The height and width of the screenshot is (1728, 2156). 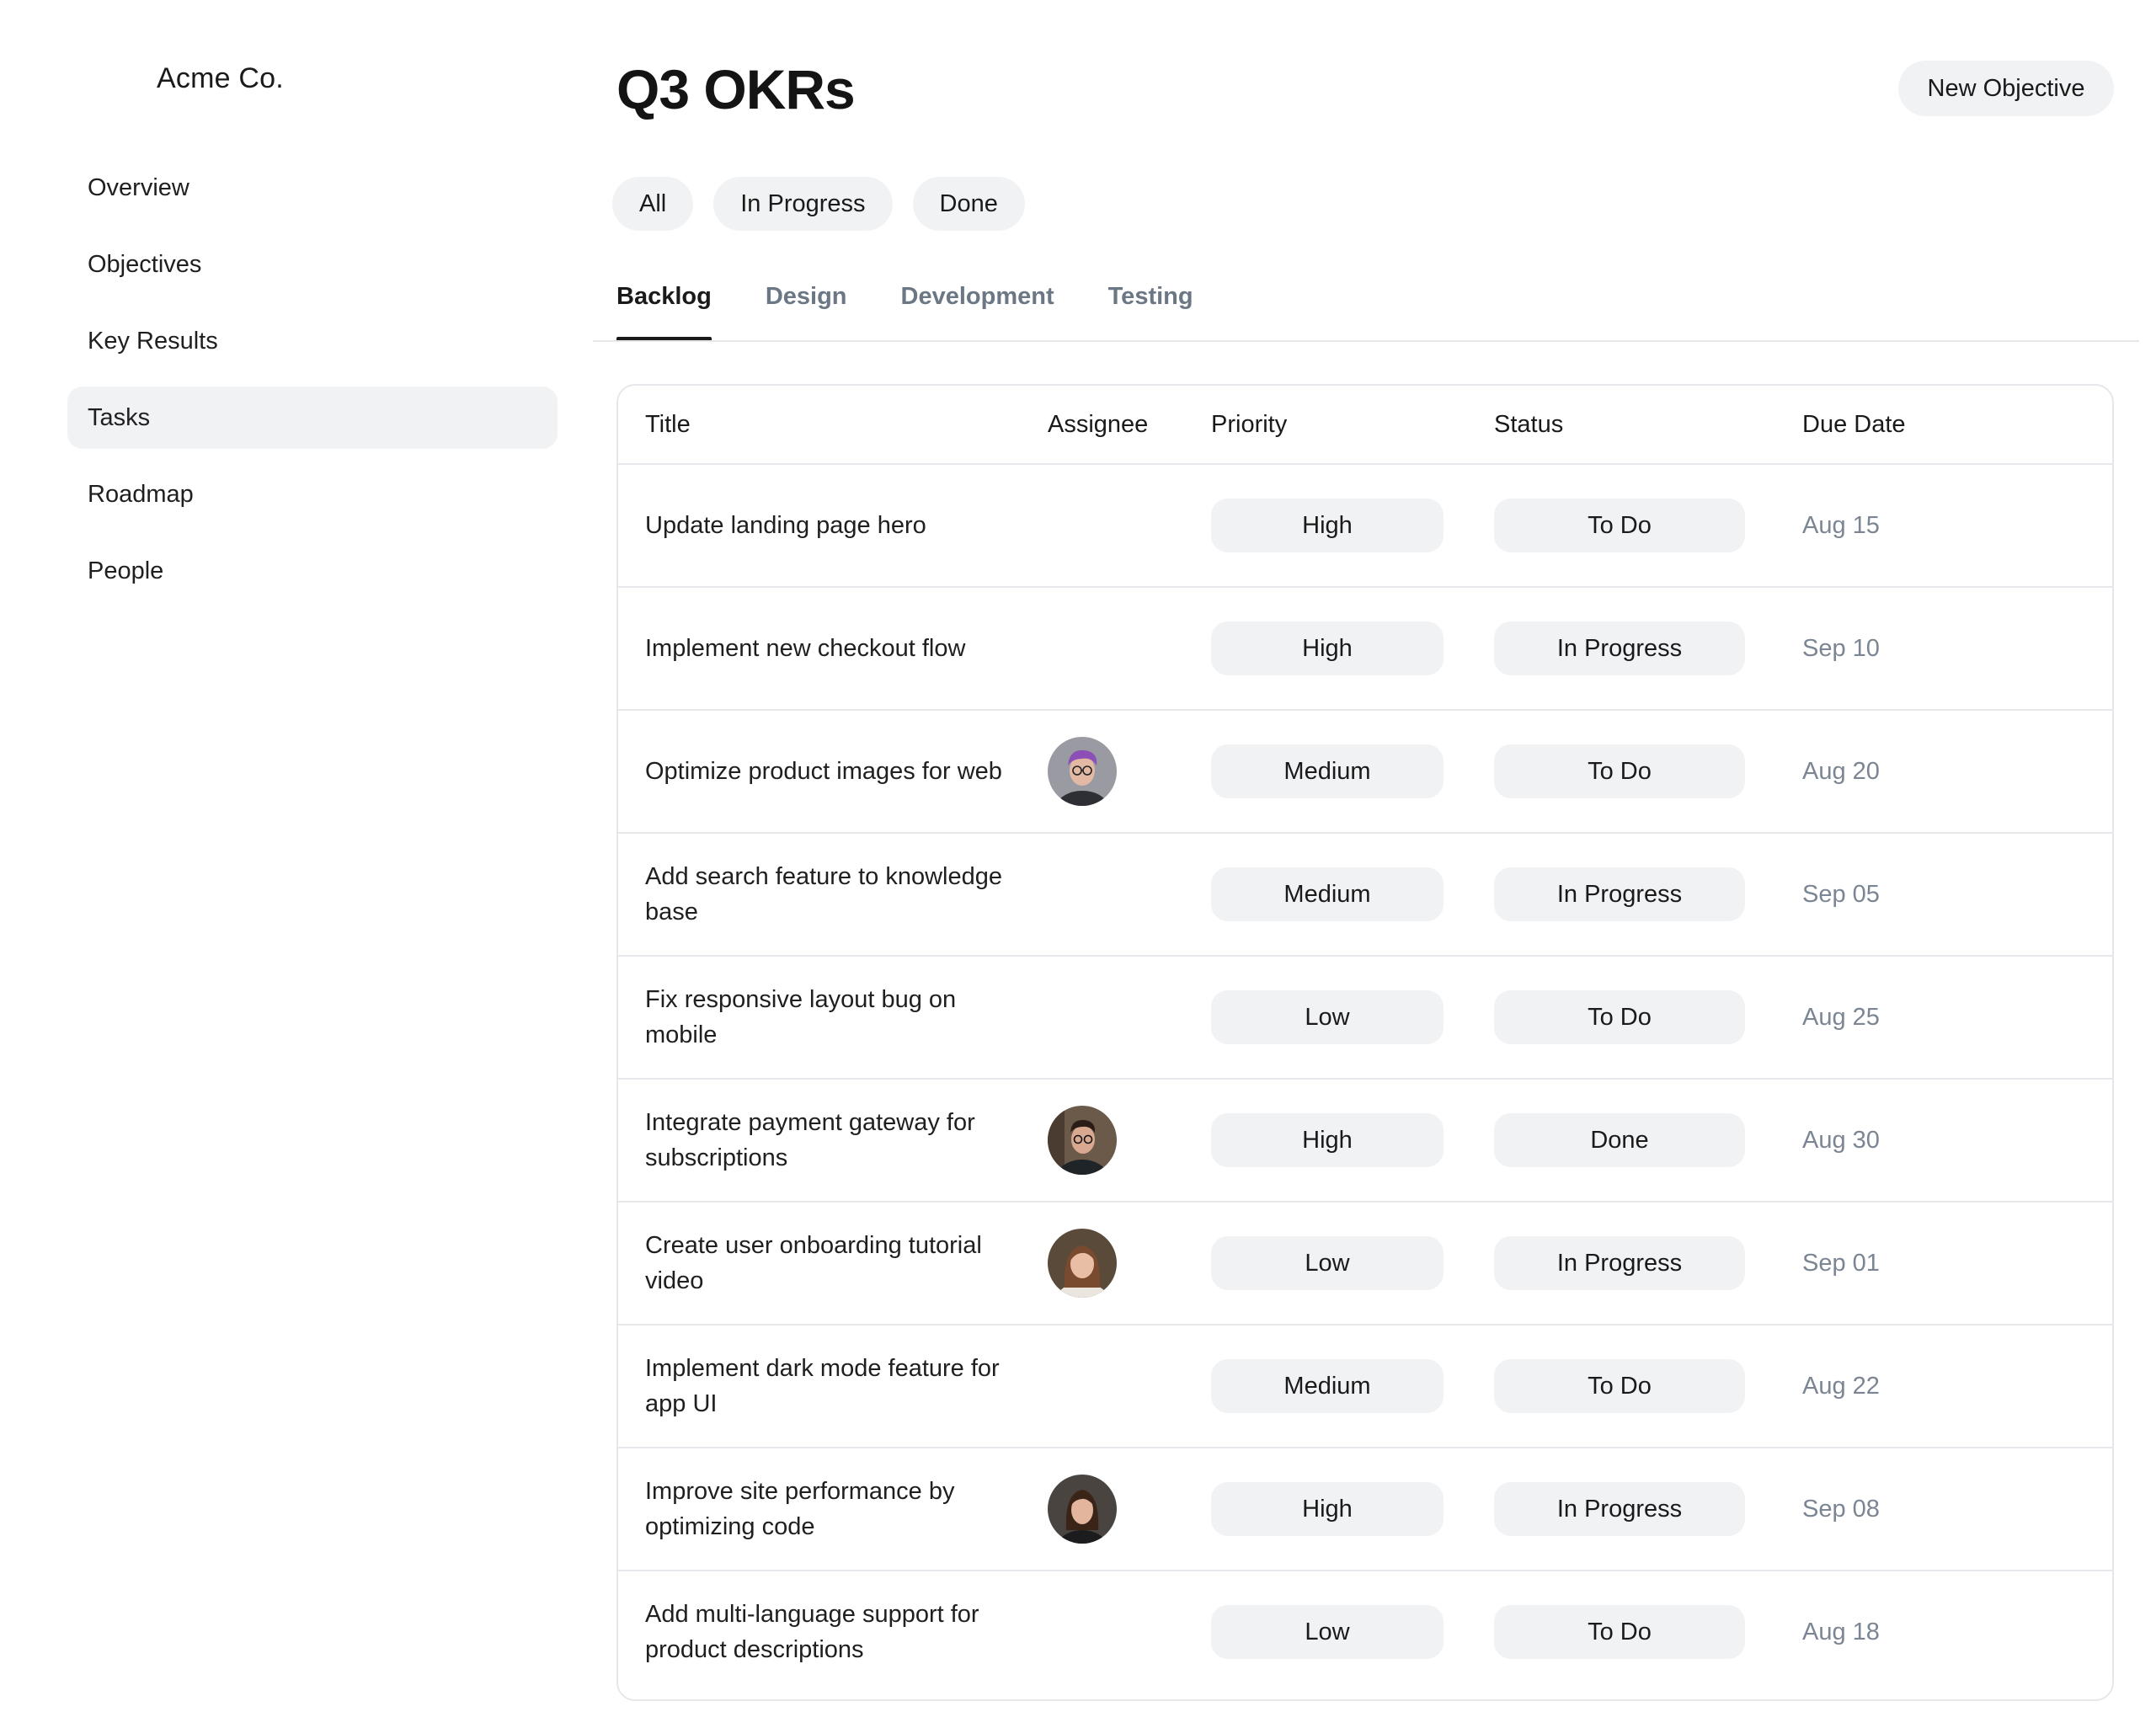 I want to click on due-date-cell: Sep 01, so click(x=1928, y=1263).